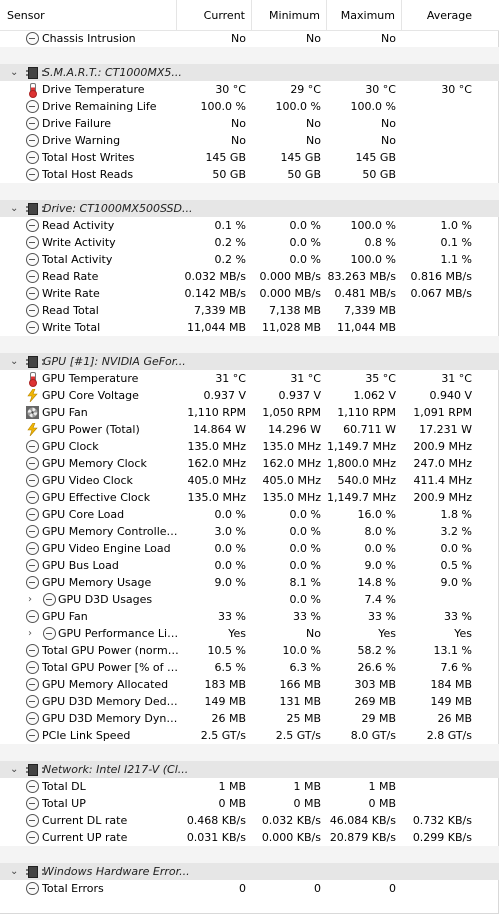 The width and height of the screenshot is (499, 914). Describe the element at coordinates (289, 15) in the screenshot. I see `column-header-minimum: Minimum` at that location.